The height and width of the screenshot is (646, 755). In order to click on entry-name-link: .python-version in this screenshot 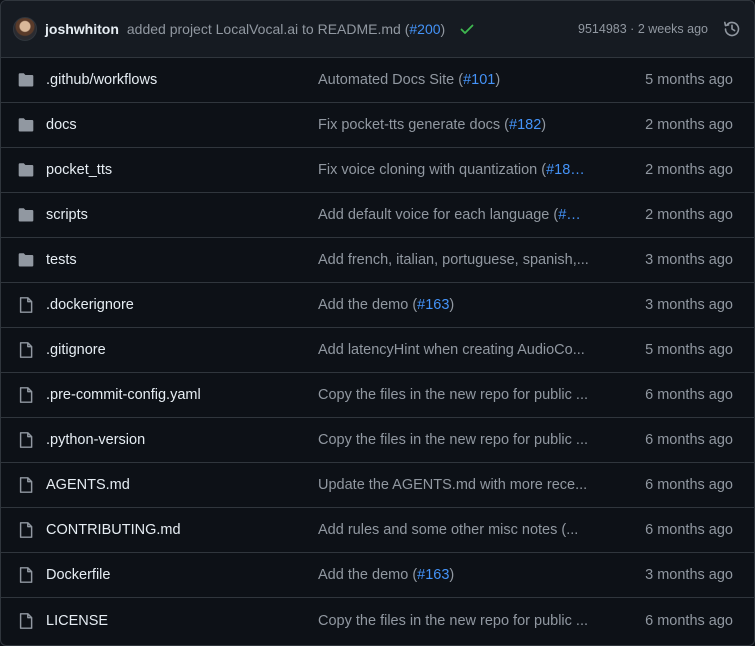, I will do `click(95, 440)`.